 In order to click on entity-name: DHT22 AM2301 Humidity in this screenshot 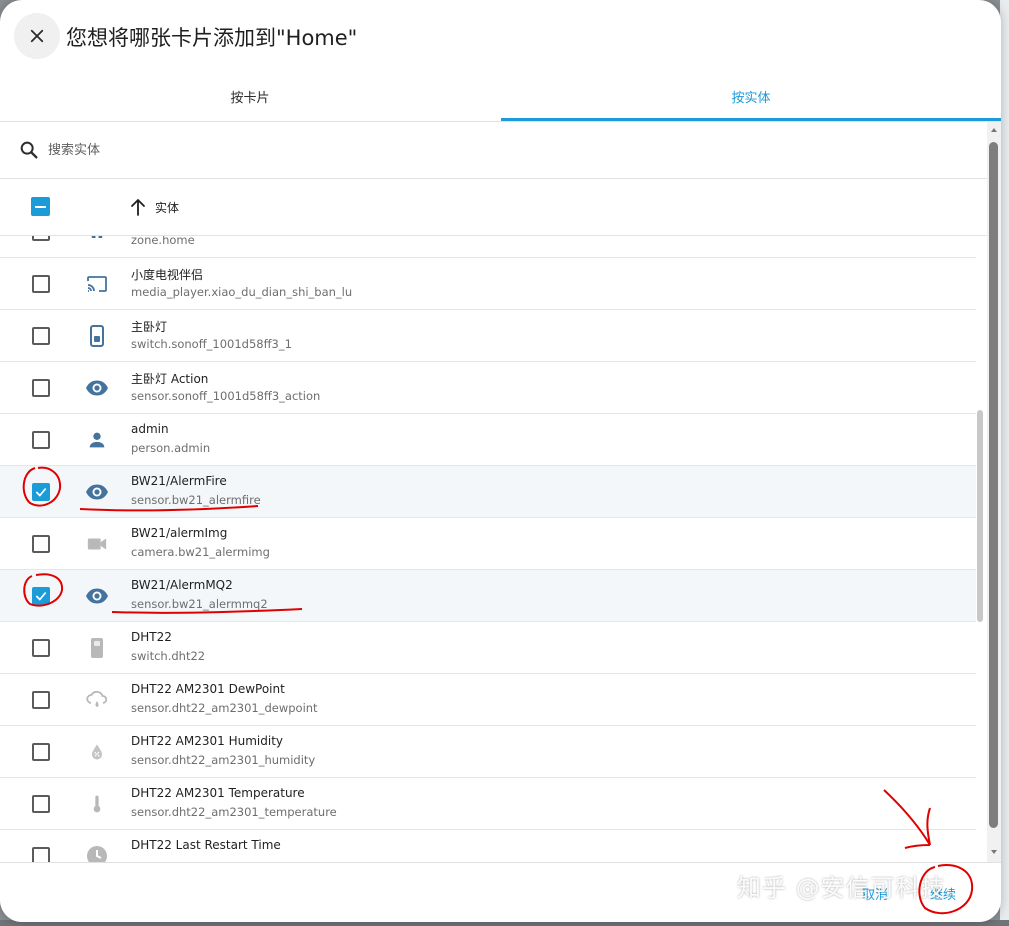, I will do `click(207, 741)`.